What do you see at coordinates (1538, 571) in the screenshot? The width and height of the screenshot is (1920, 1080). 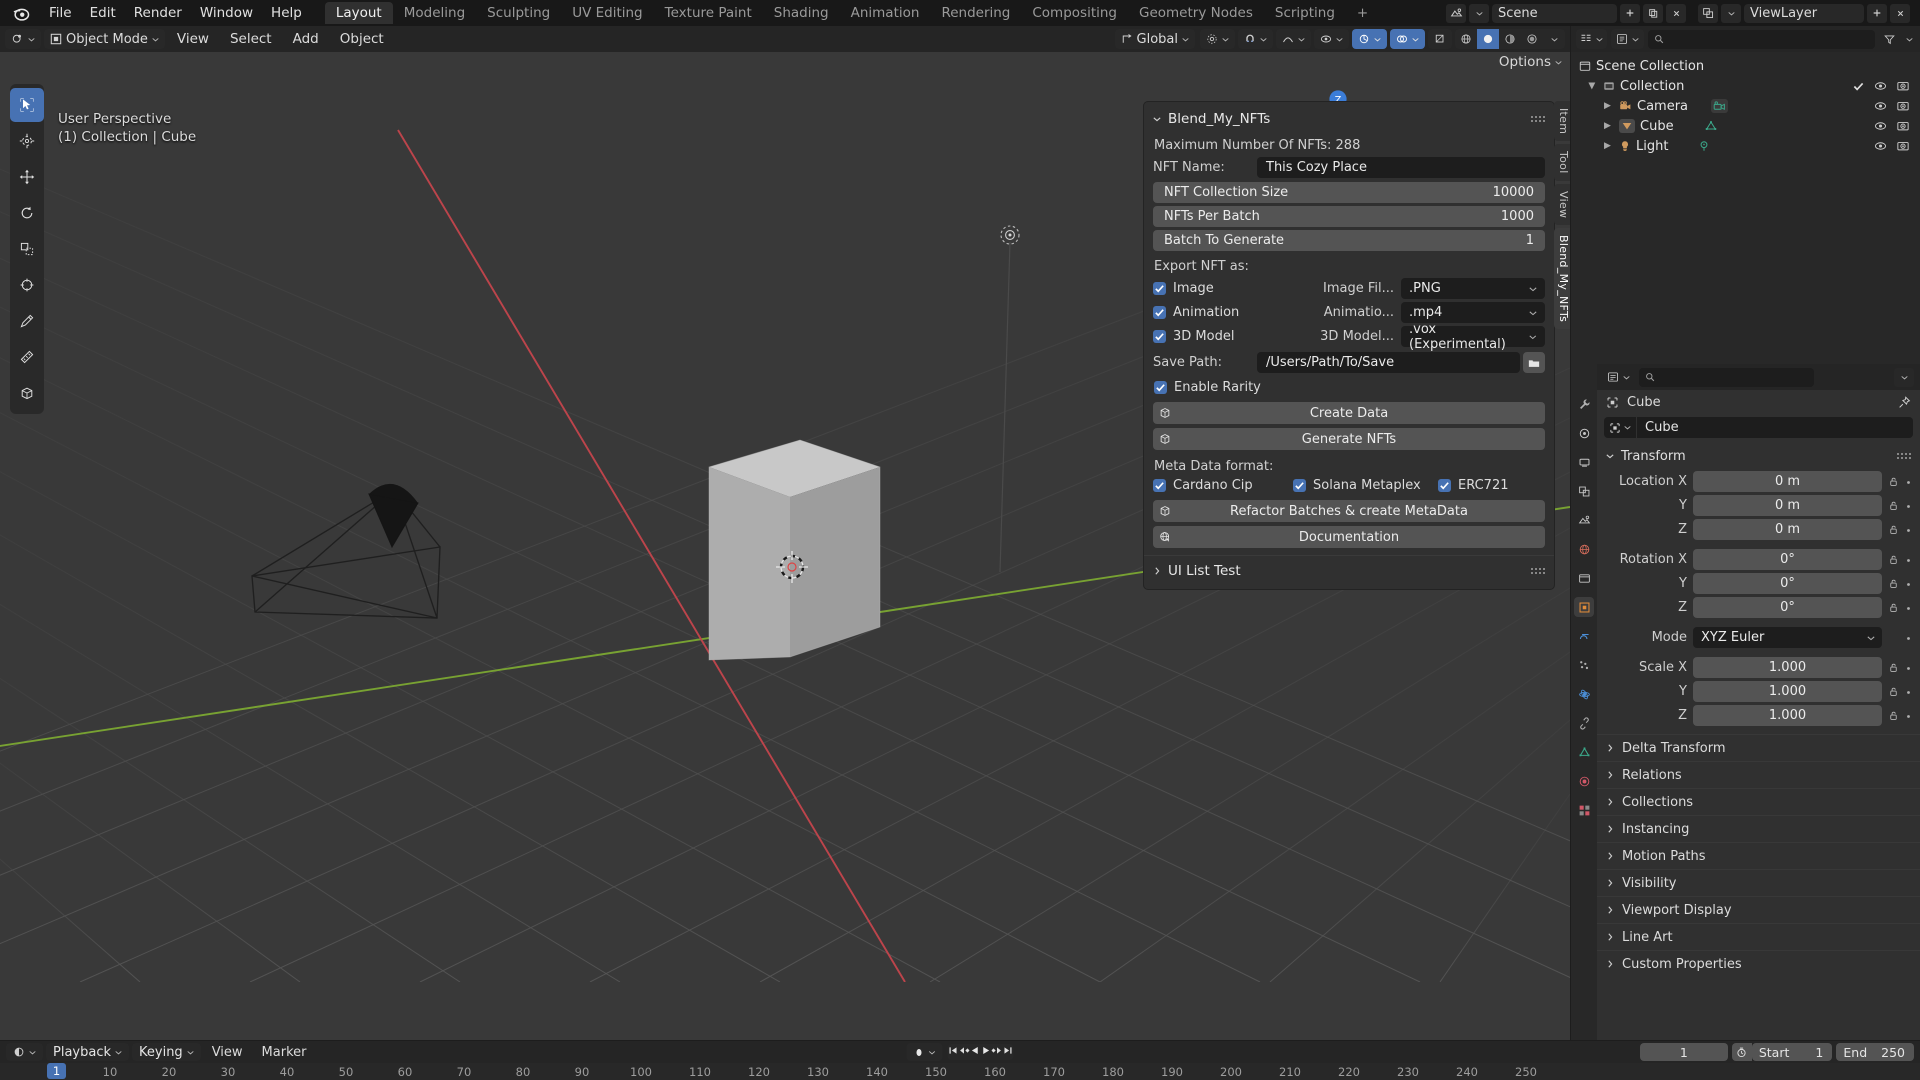 I see `panel-grip-icon` at bounding box center [1538, 571].